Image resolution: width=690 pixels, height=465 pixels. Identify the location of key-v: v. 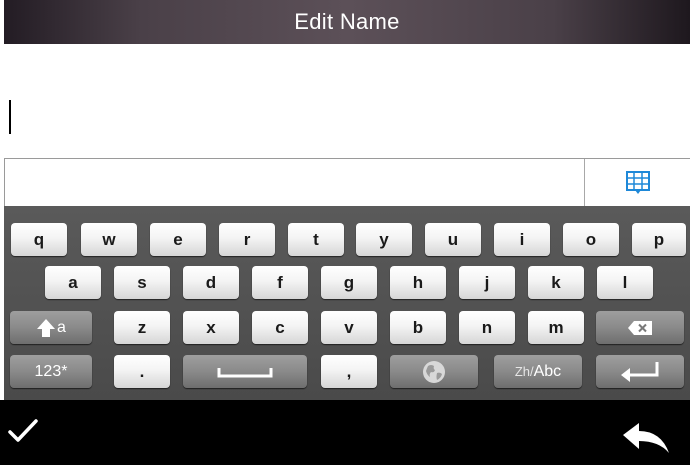
(349, 327).